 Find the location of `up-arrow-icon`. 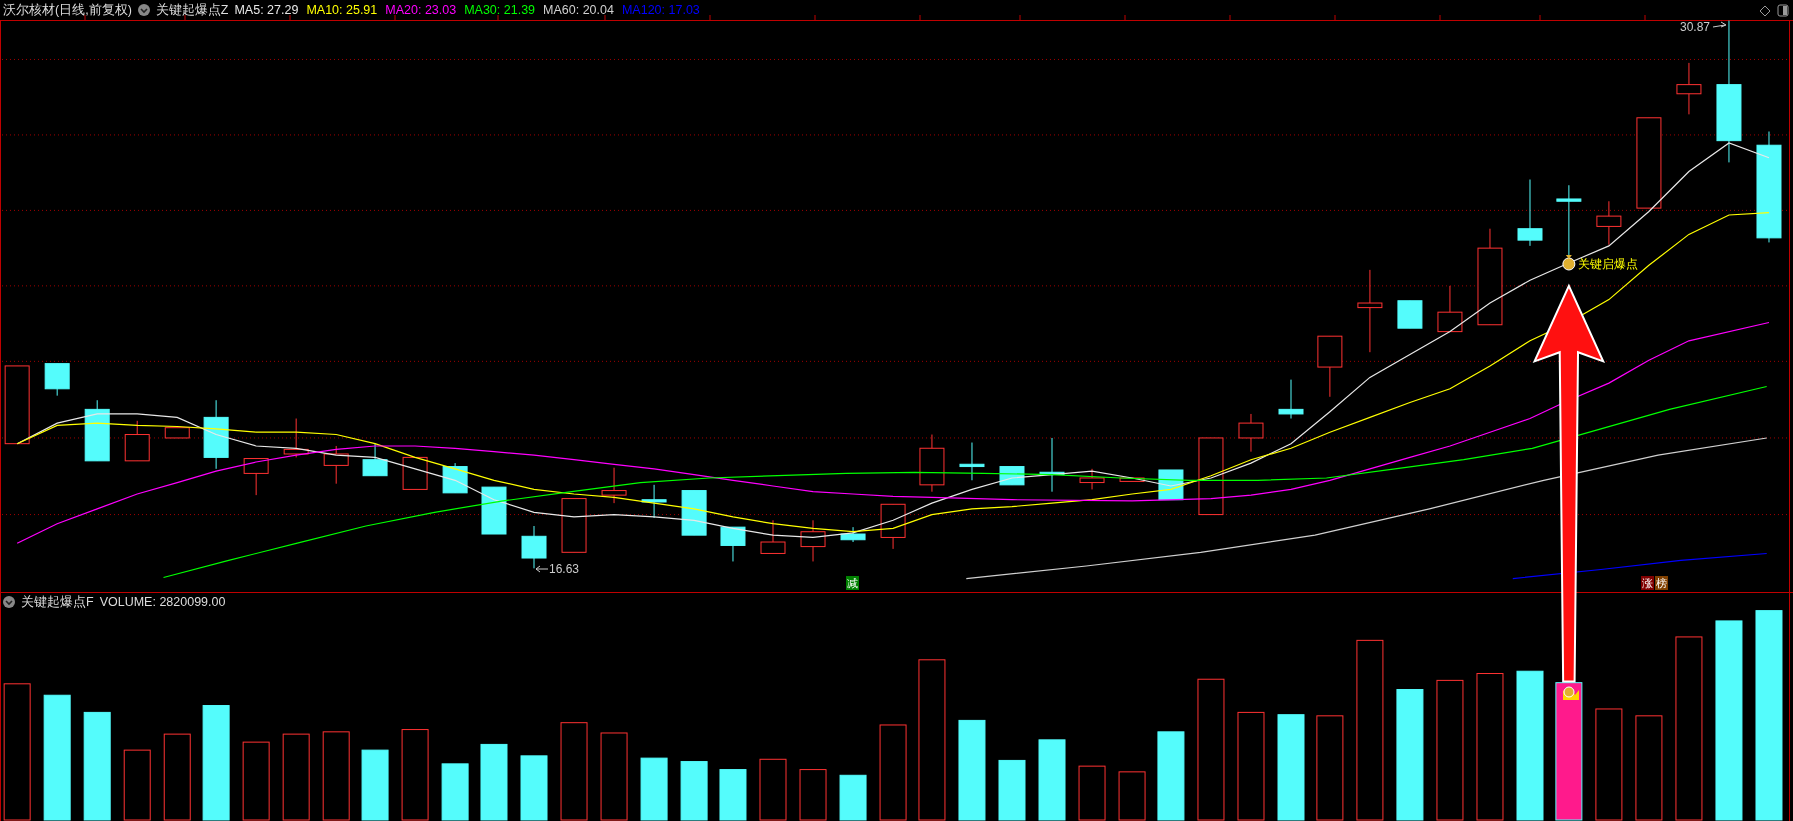

up-arrow-icon is located at coordinates (1569, 483).